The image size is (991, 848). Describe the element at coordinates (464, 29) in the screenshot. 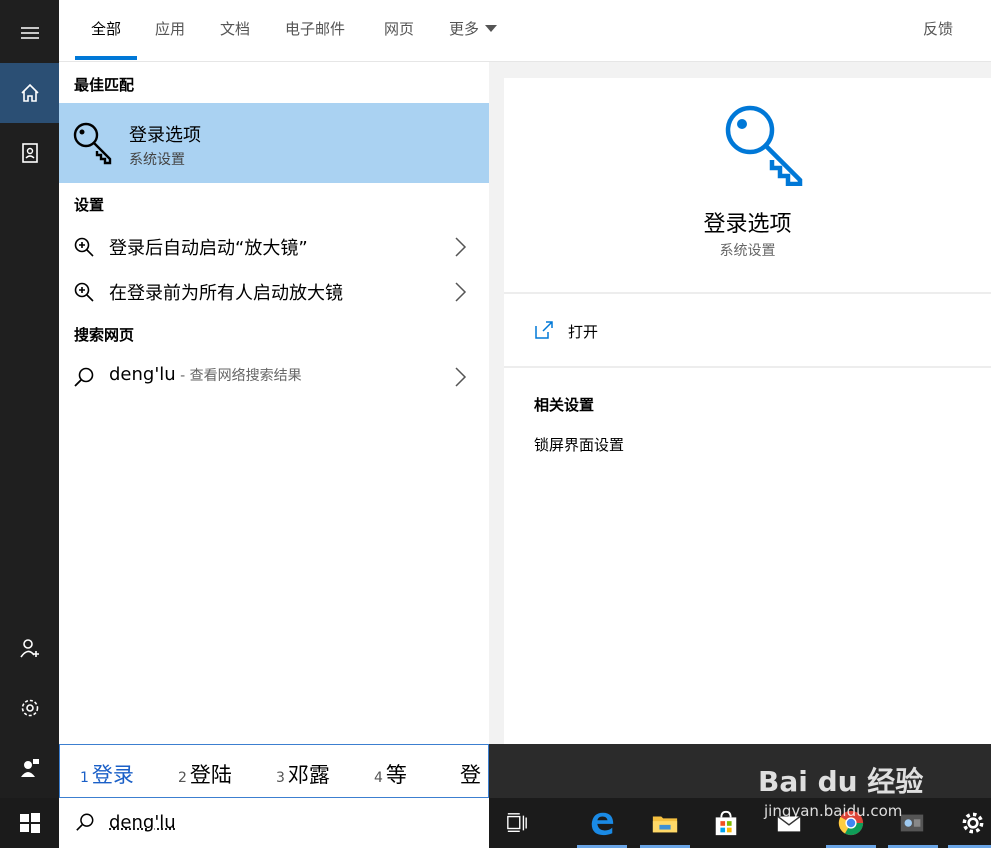

I see `tab-more-label: 更多` at that location.